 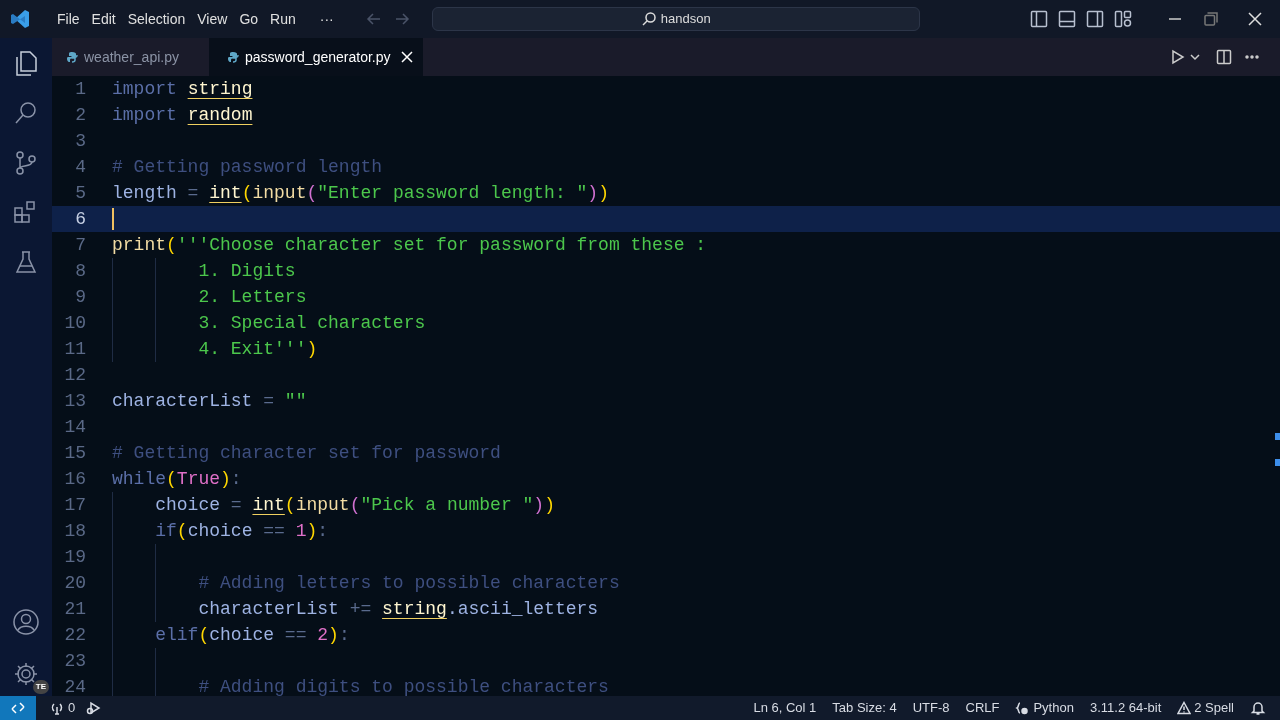 I want to click on line-number: 5, so click(x=80, y=193).